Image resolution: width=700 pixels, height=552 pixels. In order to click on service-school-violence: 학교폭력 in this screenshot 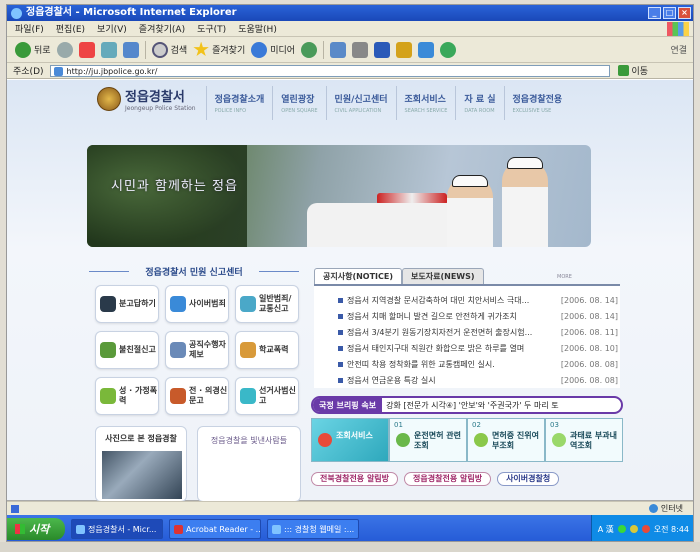, I will do `click(267, 350)`.